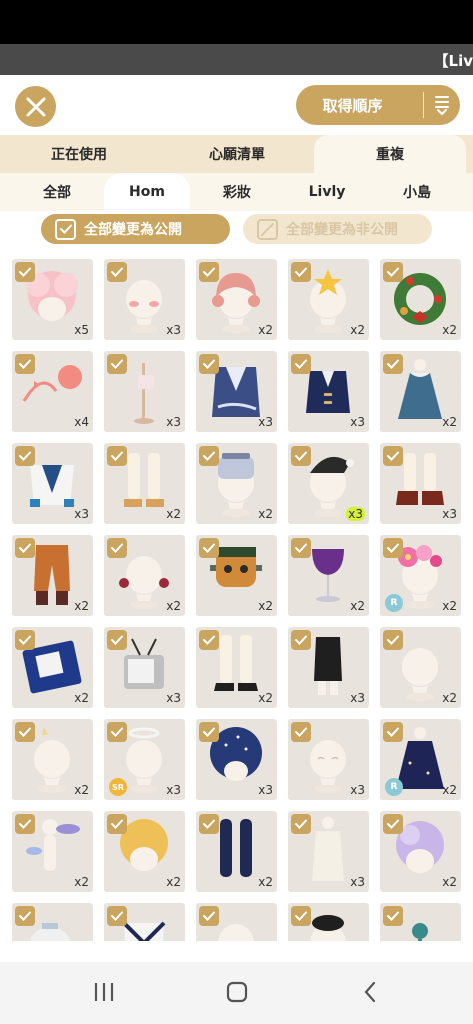  What do you see at coordinates (390, 154) in the screenshot?
I see `tab-duplicates: 重複` at bounding box center [390, 154].